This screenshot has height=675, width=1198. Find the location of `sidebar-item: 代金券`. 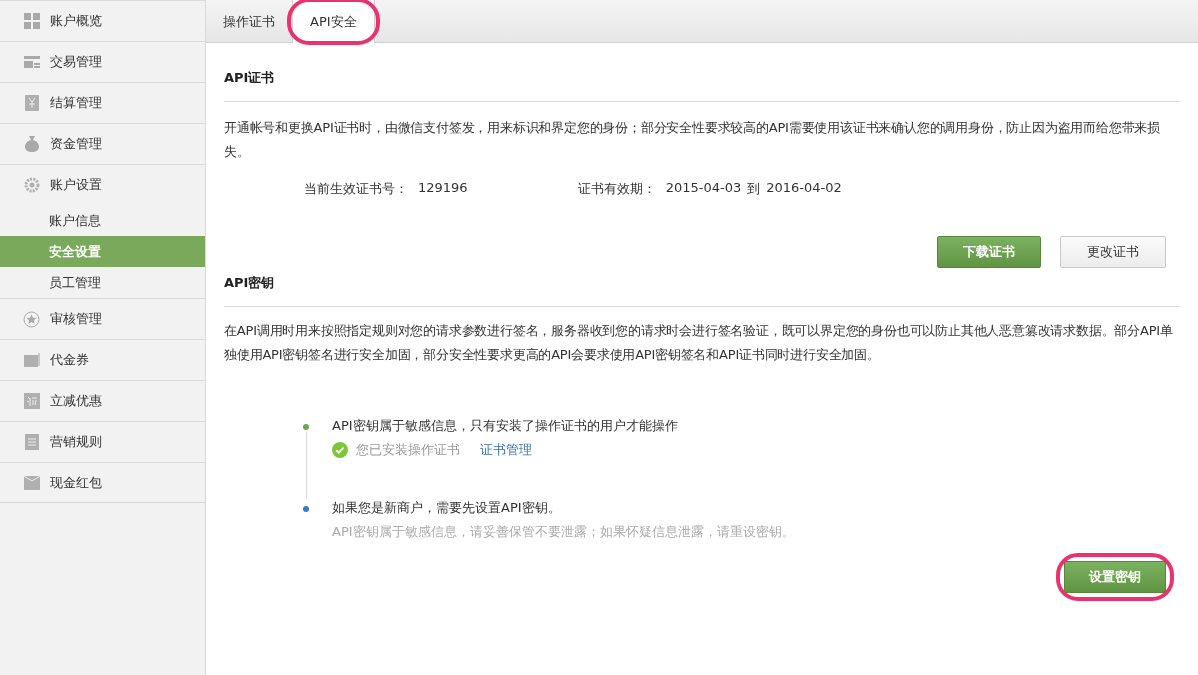

sidebar-item: 代金券 is located at coordinates (102, 359).